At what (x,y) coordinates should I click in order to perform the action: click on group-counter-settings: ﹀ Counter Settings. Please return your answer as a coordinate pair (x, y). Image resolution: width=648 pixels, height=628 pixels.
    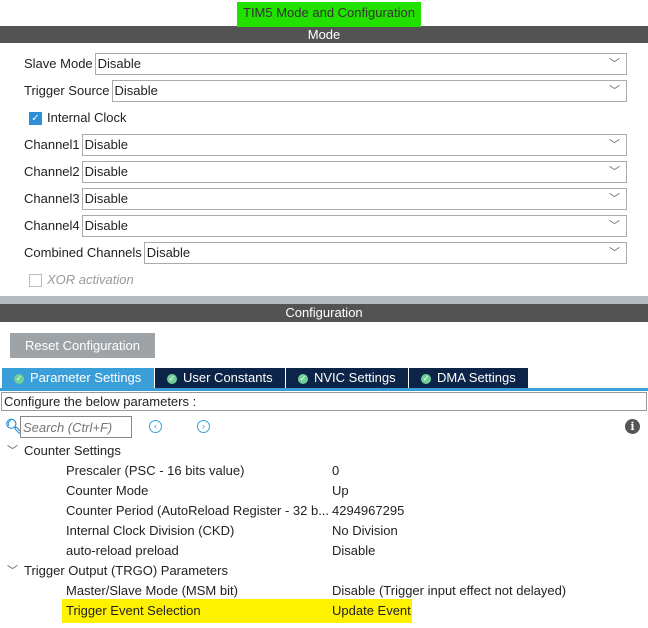
    Looking at the image, I should click on (324, 451).